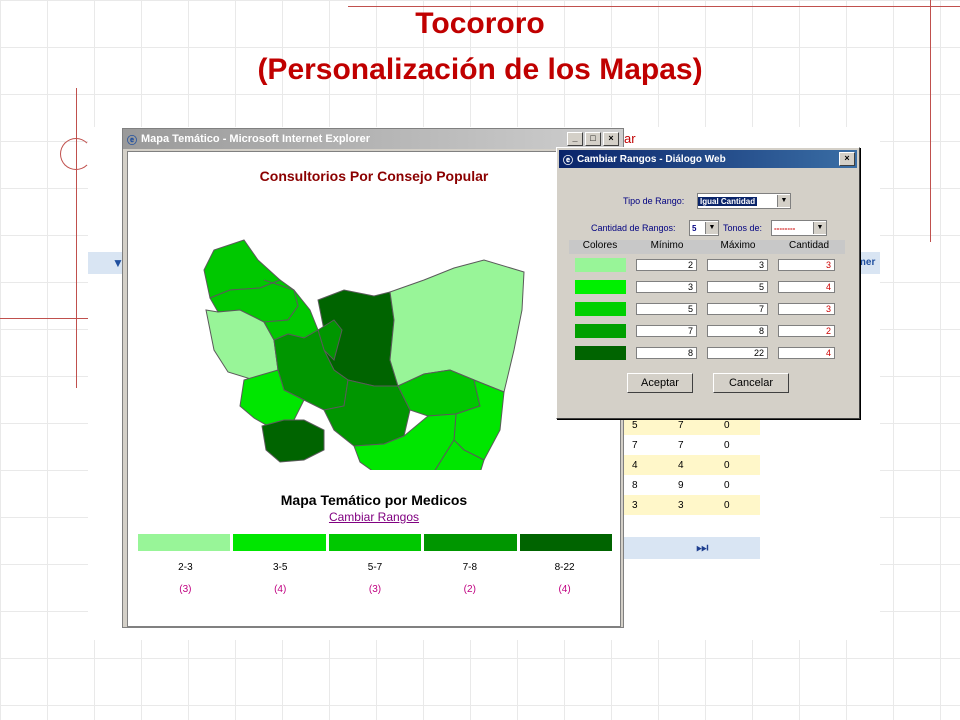 The image size is (960, 720). What do you see at coordinates (374, 176) in the screenshot?
I see `map-title: Consultorios Por Consejo Popular` at bounding box center [374, 176].